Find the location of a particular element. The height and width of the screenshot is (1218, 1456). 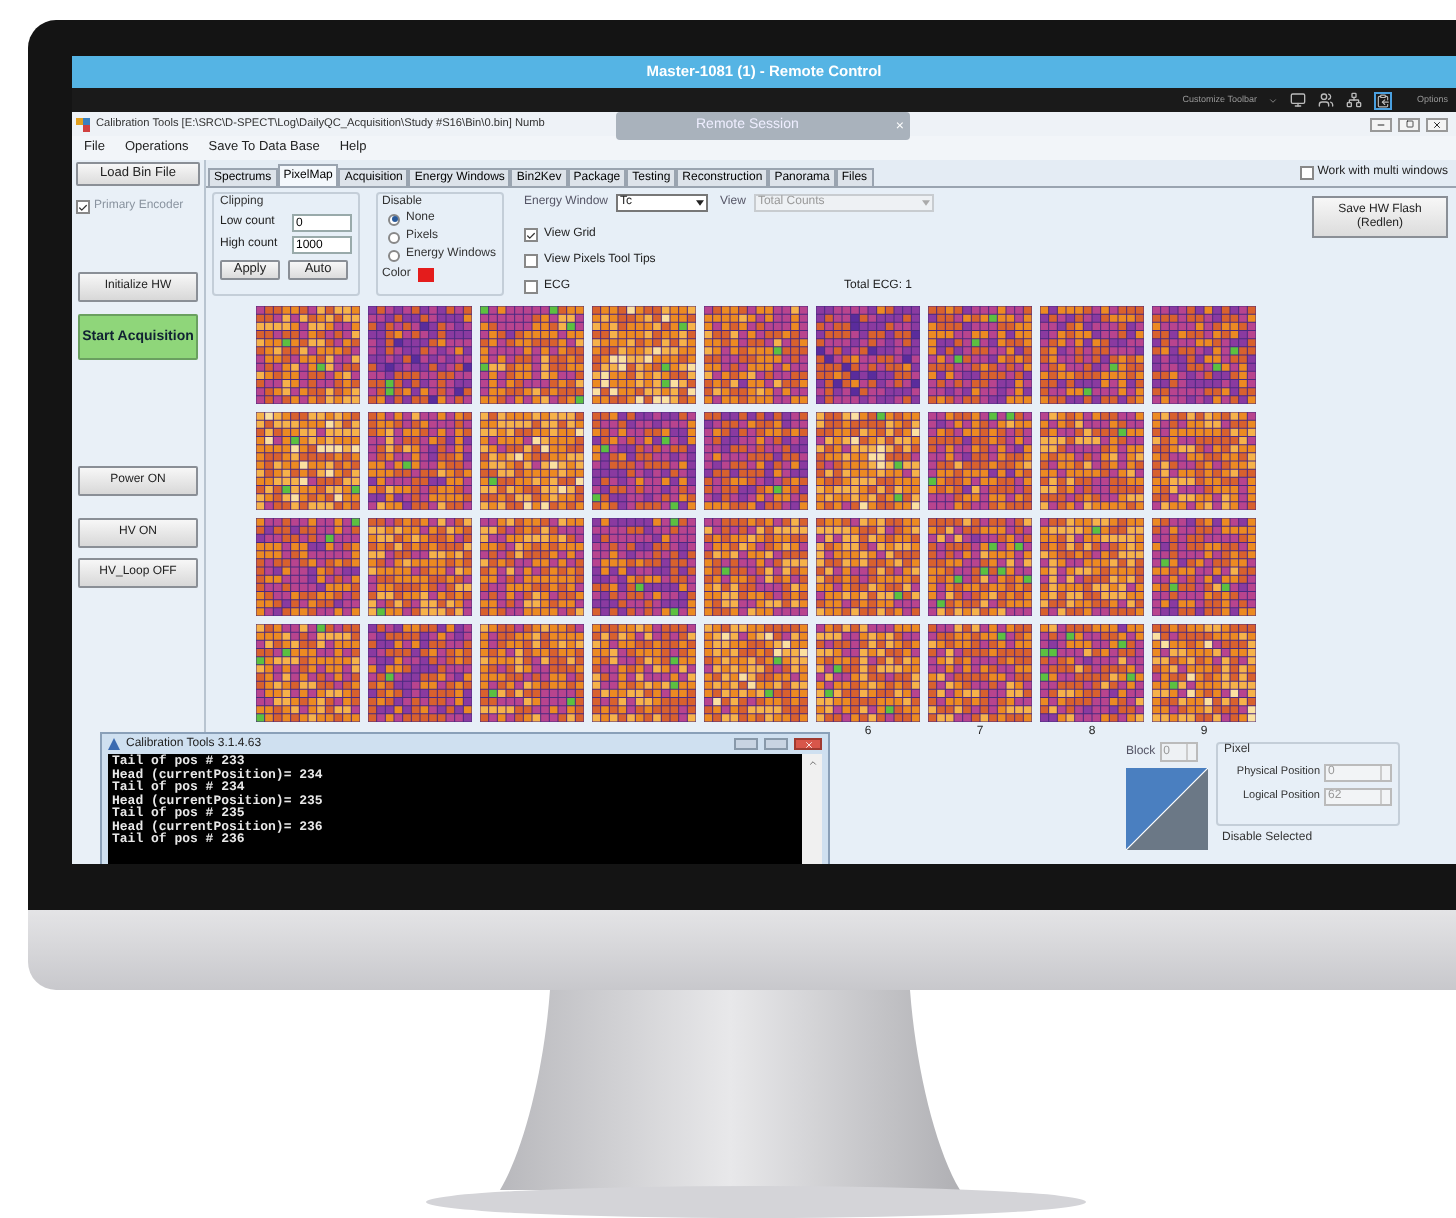

close-button is located at coordinates (1437, 124).